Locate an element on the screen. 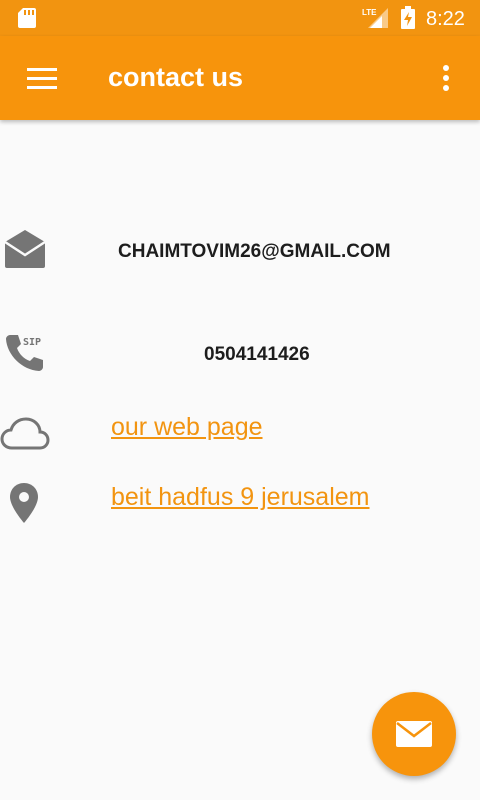 The image size is (480, 800). status-clock: 8:22 is located at coordinates (445, 19).